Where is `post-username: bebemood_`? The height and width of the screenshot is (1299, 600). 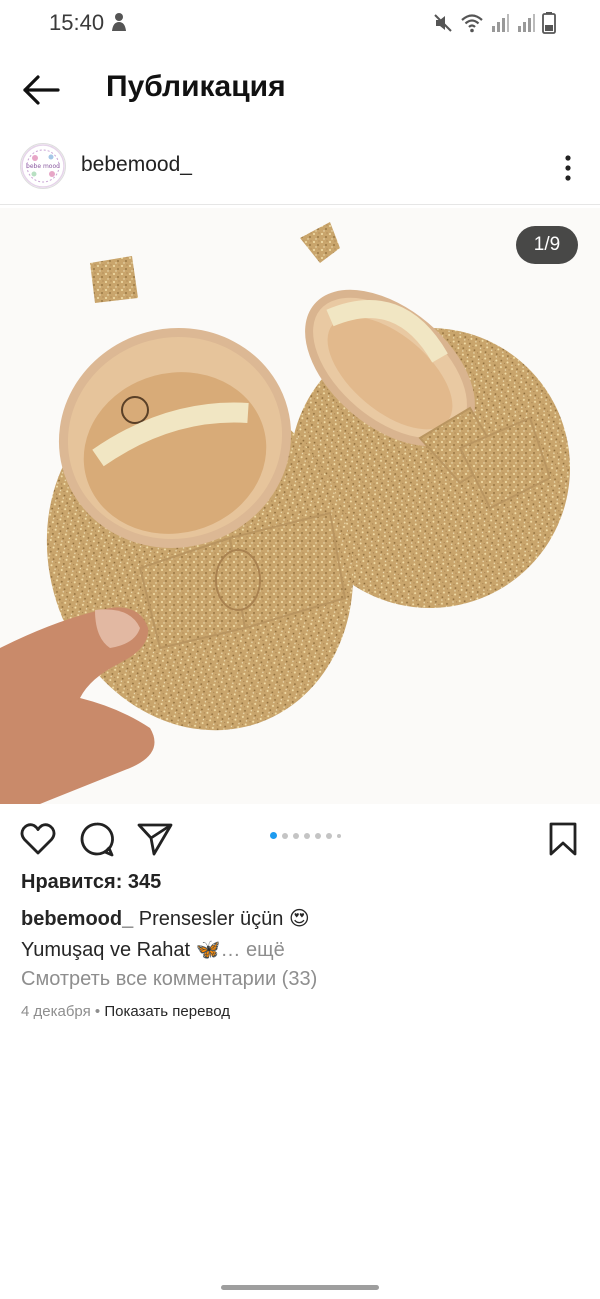 post-username: bebemood_ is located at coordinates (136, 165).